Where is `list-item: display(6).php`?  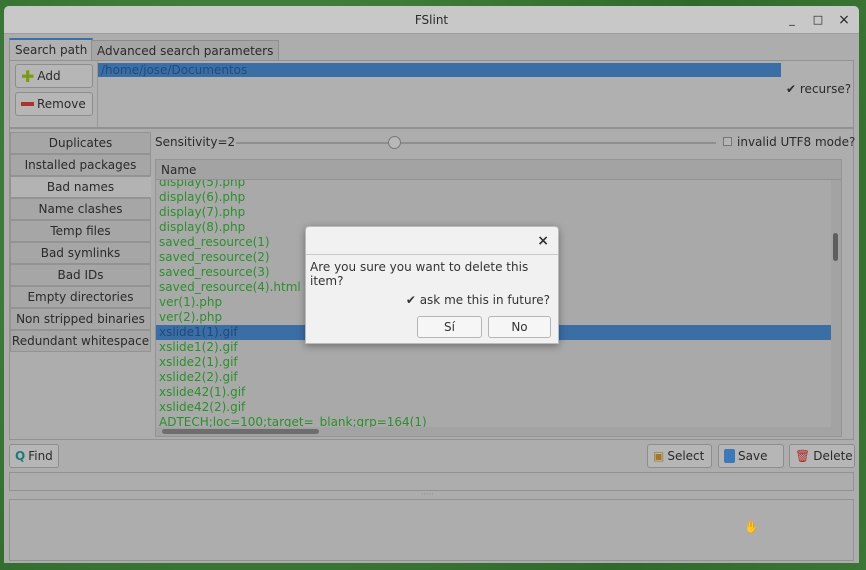
list-item: display(6).php is located at coordinates (498, 197).